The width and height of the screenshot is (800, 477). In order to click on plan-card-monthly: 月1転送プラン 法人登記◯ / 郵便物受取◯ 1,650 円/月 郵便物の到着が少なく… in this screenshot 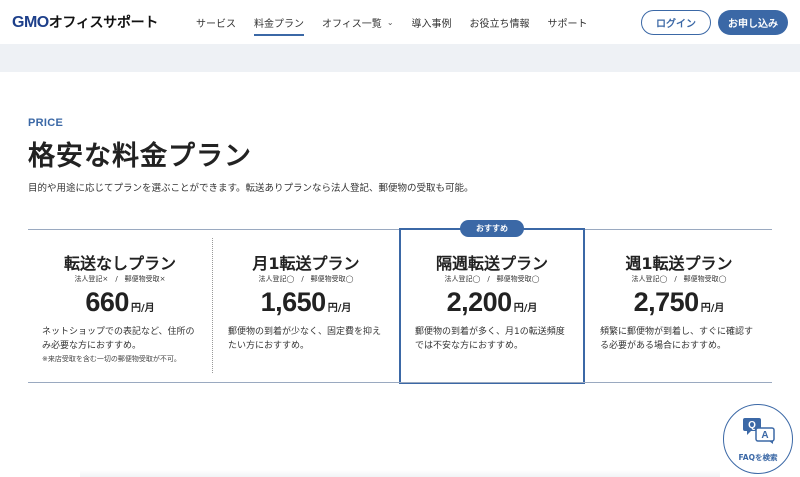, I will do `click(306, 306)`.